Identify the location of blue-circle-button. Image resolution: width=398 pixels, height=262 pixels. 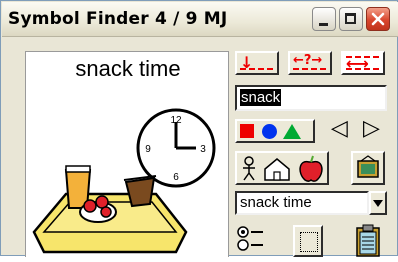
(269, 131).